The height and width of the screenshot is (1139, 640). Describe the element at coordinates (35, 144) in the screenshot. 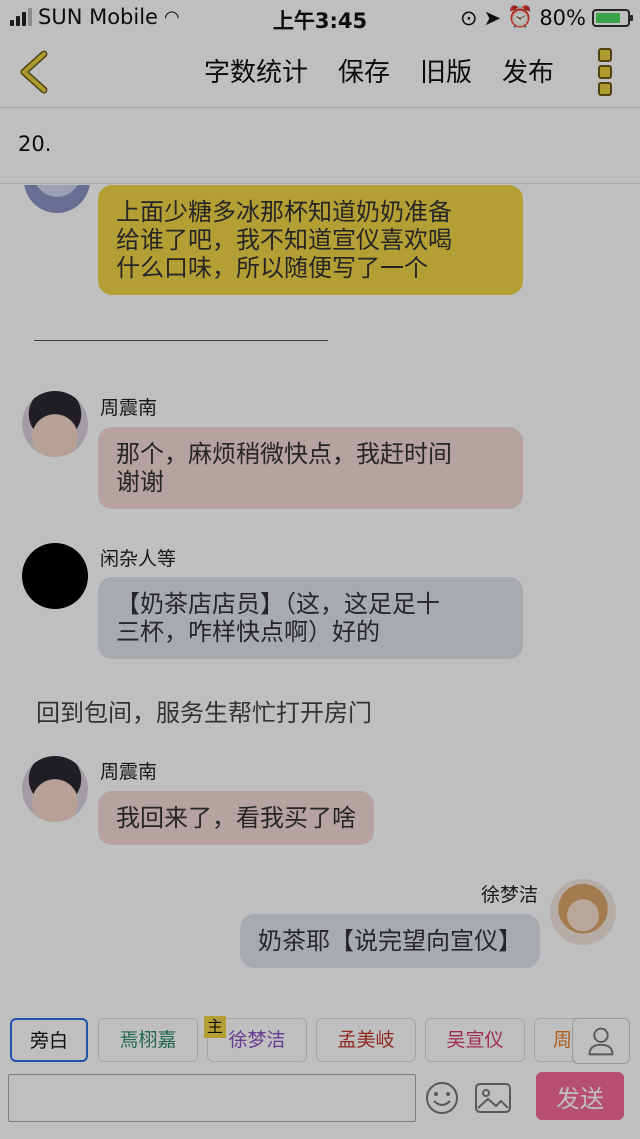

I see `chapter-title: 20.` at that location.